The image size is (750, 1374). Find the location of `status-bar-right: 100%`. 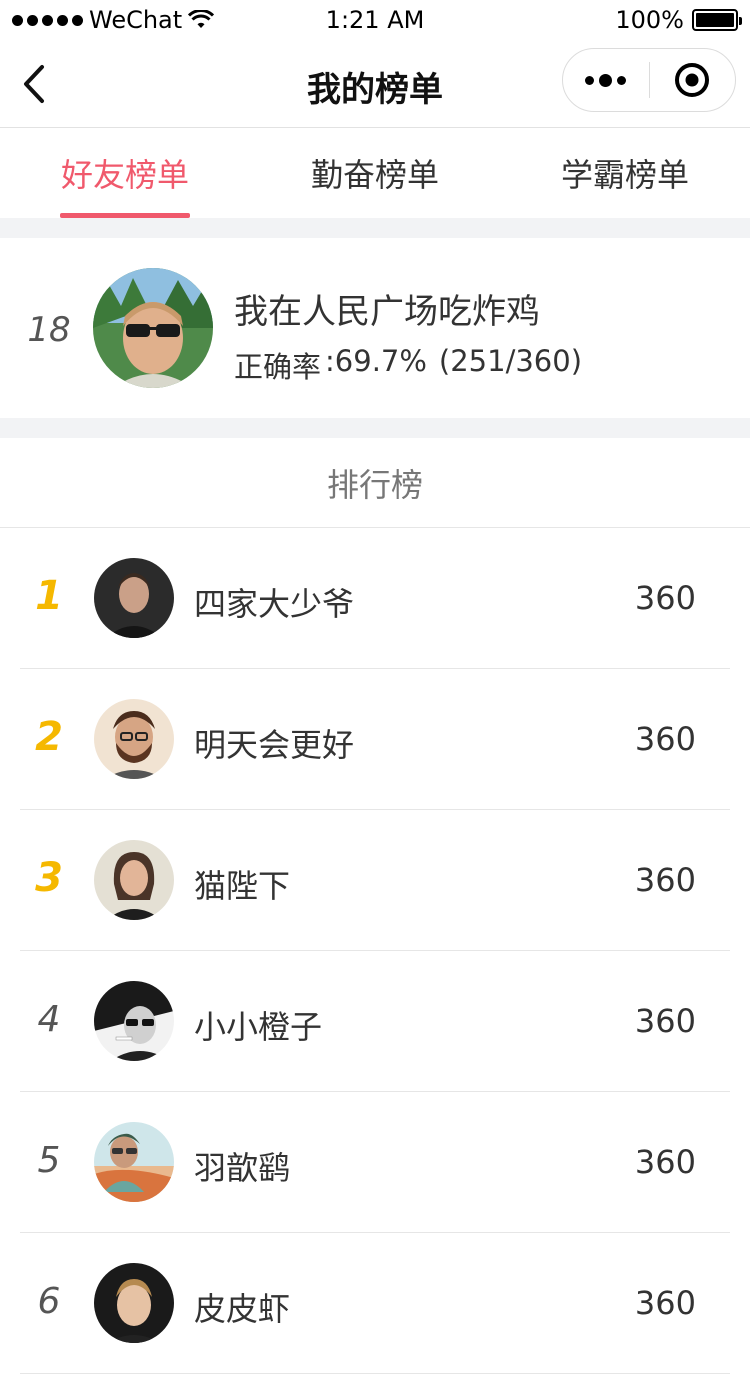

status-bar-right: 100% is located at coordinates (678, 20).